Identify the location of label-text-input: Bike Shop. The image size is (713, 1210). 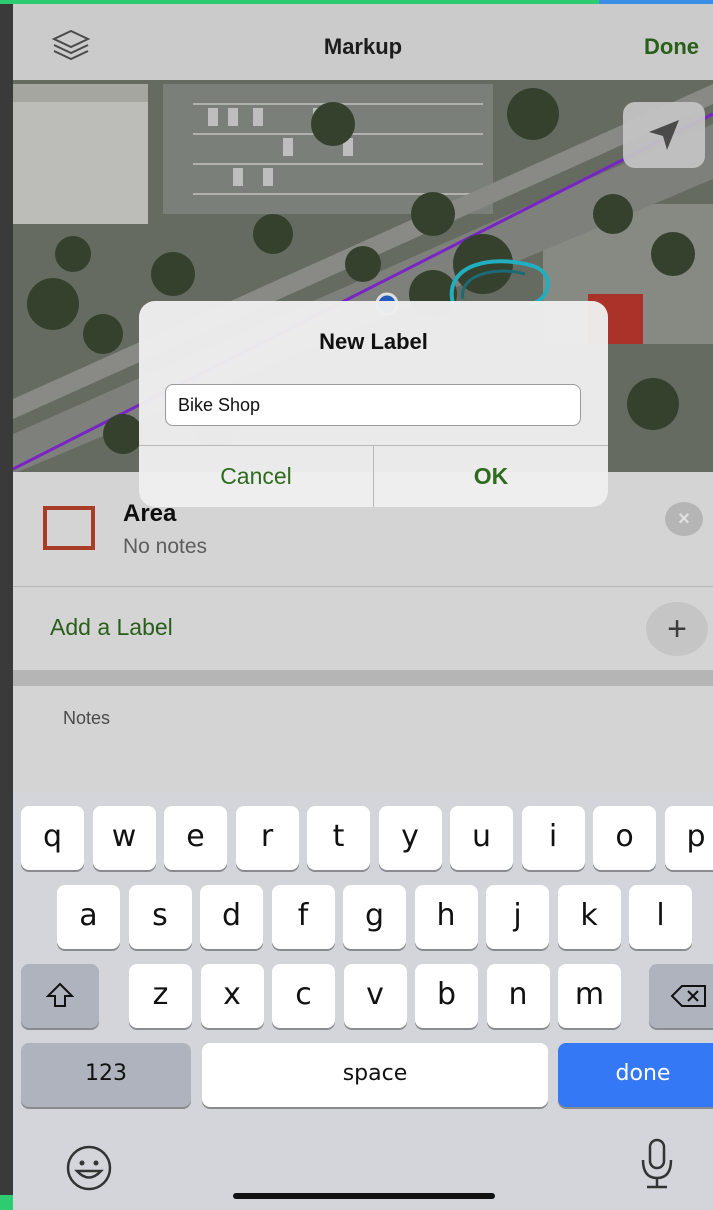
(373, 405).